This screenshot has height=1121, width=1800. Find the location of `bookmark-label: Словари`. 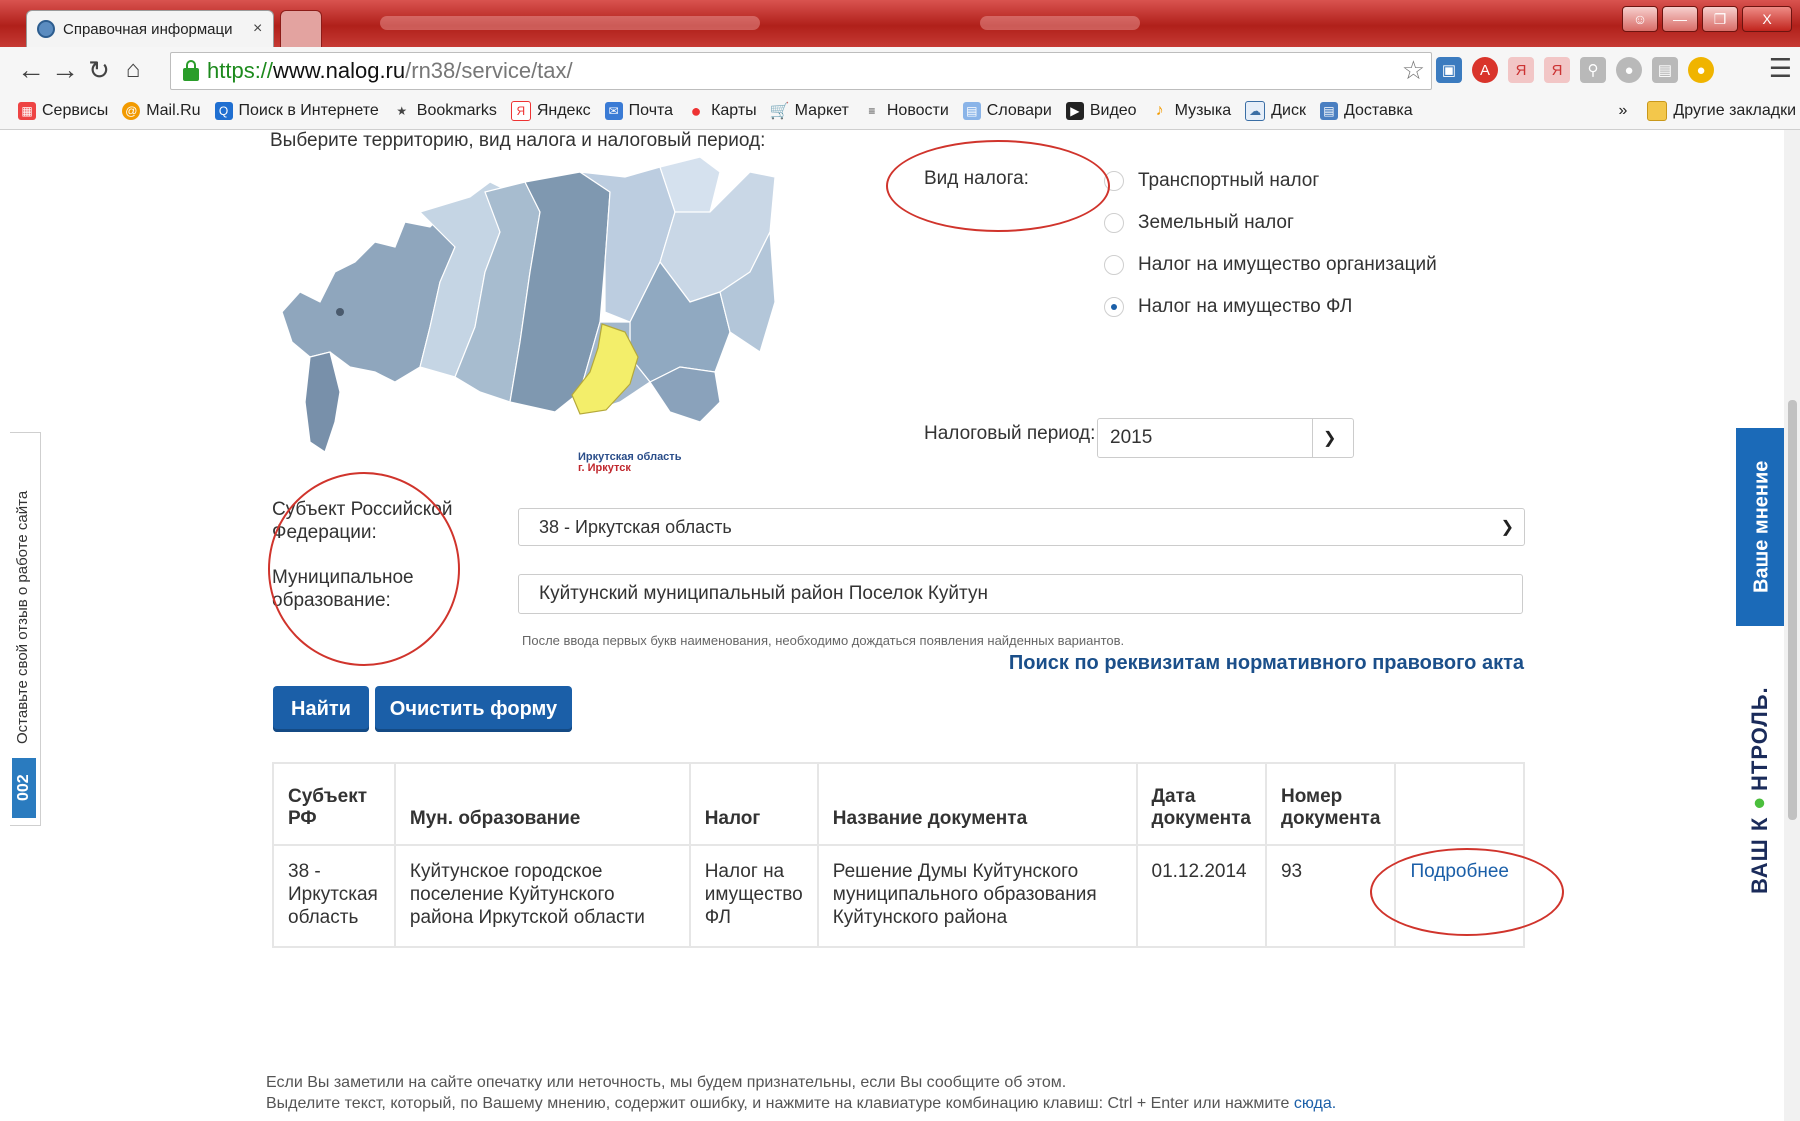

bookmark-label: Словари is located at coordinates (1019, 110).